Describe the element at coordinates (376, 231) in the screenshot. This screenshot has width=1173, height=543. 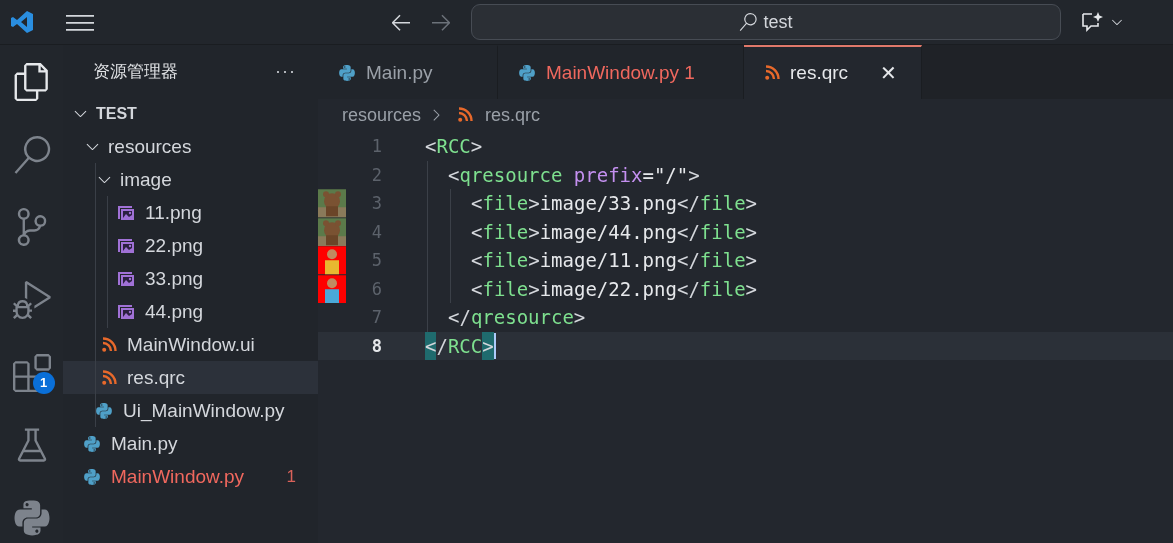
I see `line-number: 4` at that location.